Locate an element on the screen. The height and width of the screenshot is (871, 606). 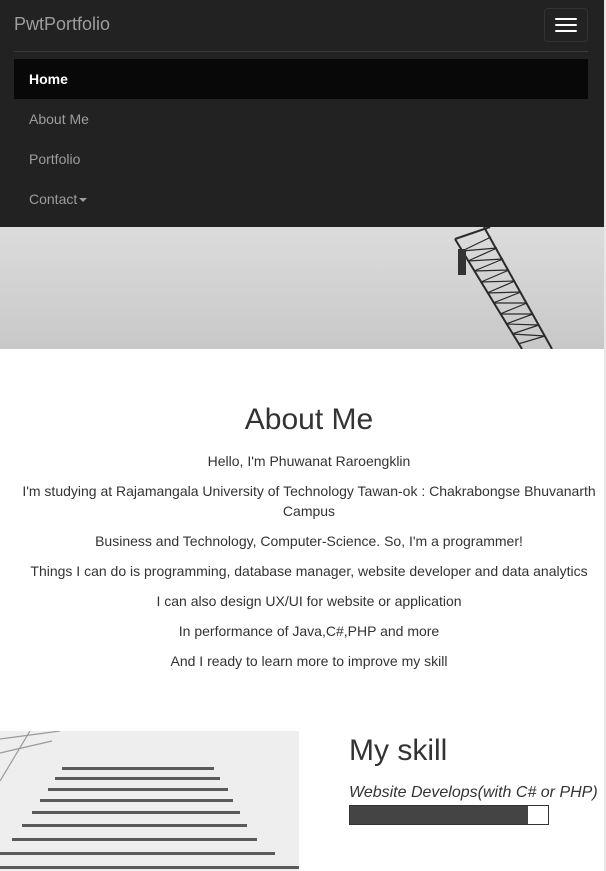
nav-item-contact: Contact is located at coordinates (301, 199).